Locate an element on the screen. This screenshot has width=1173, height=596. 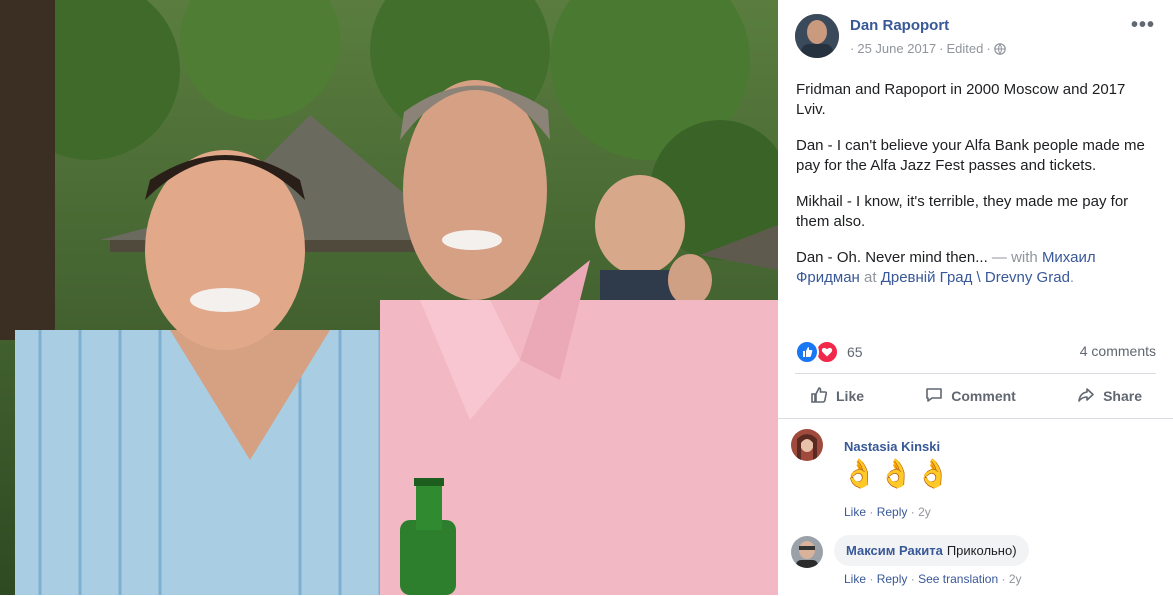
comment-bubble: Максим Ракита Прикольно) is located at coordinates (931, 550).